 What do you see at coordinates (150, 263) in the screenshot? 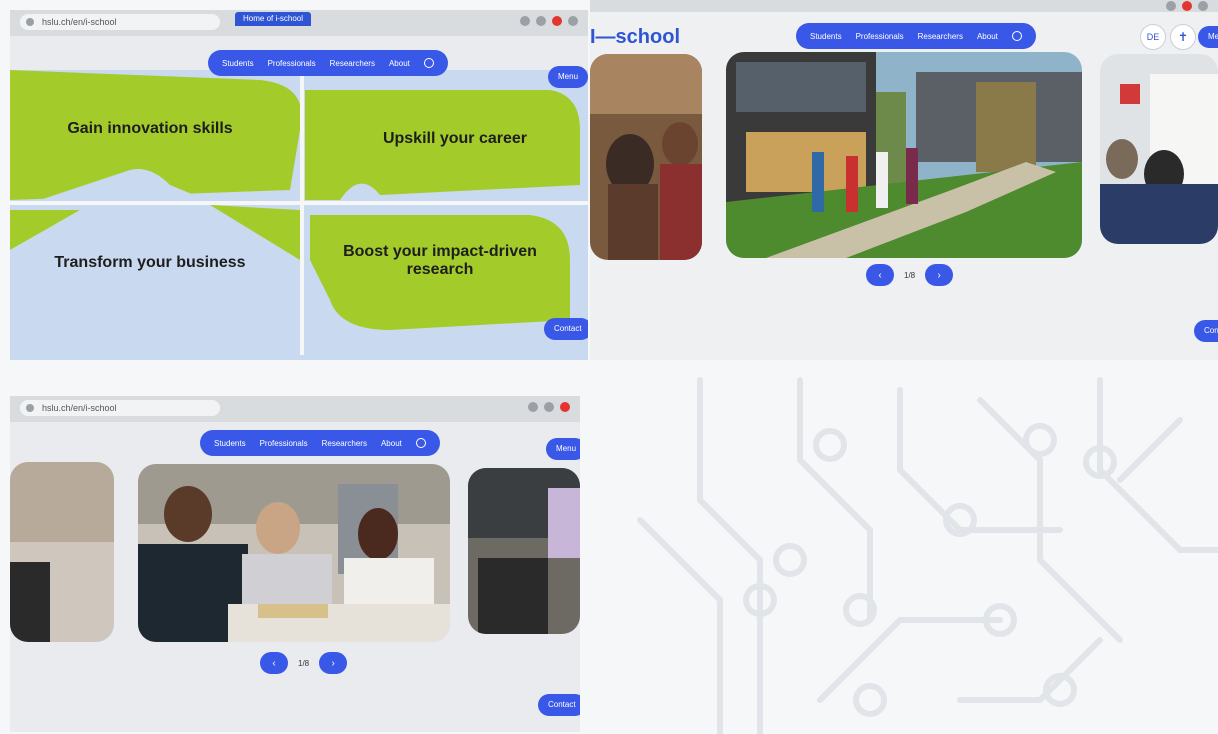
I see `tile-transform-business: Transform your business` at bounding box center [150, 263].